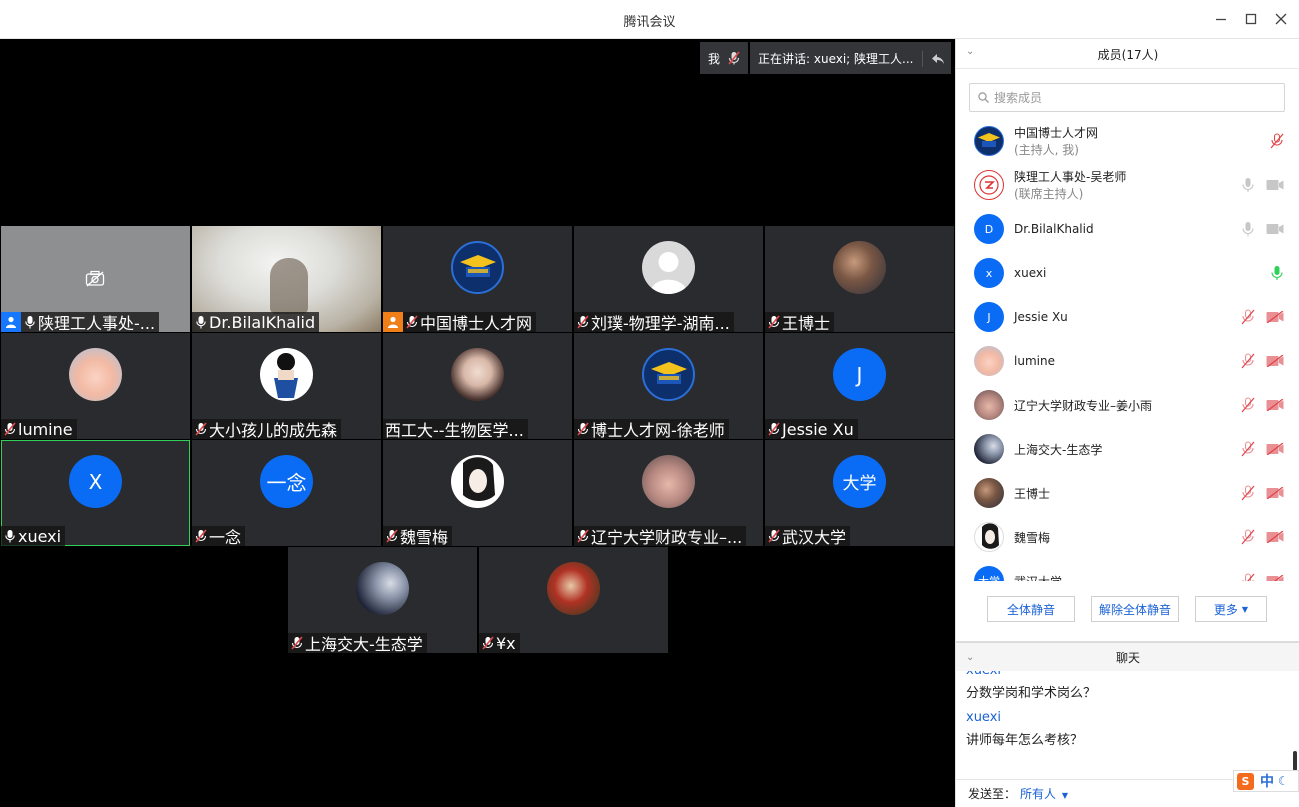 The width and height of the screenshot is (1299, 807). What do you see at coordinates (1032, 537) in the screenshot?
I see `member-name: 魏雪梅` at bounding box center [1032, 537].